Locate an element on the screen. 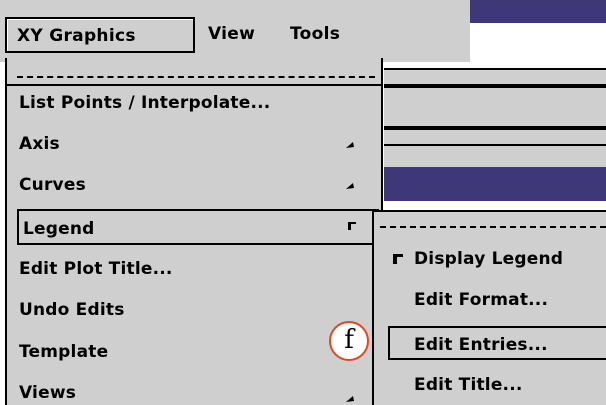 Image resolution: width=606 pixels, height=405 pixels. submenu-item-label: Display Legend is located at coordinates (489, 259).